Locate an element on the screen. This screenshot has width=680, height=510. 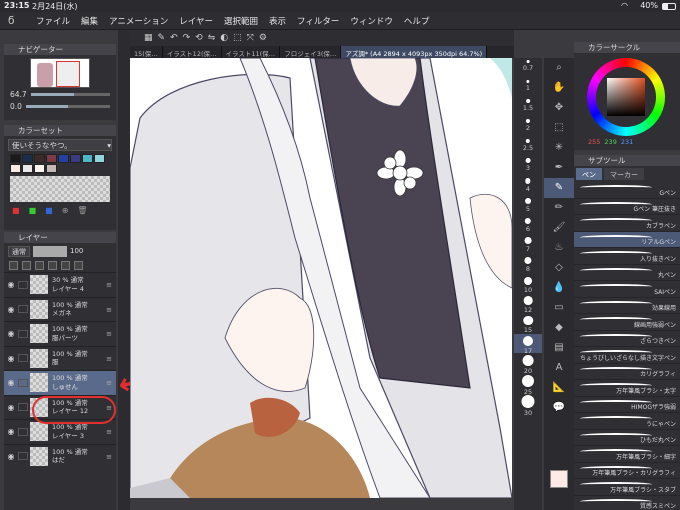
brush-item: SAIペン is located at coordinates (627, 289).